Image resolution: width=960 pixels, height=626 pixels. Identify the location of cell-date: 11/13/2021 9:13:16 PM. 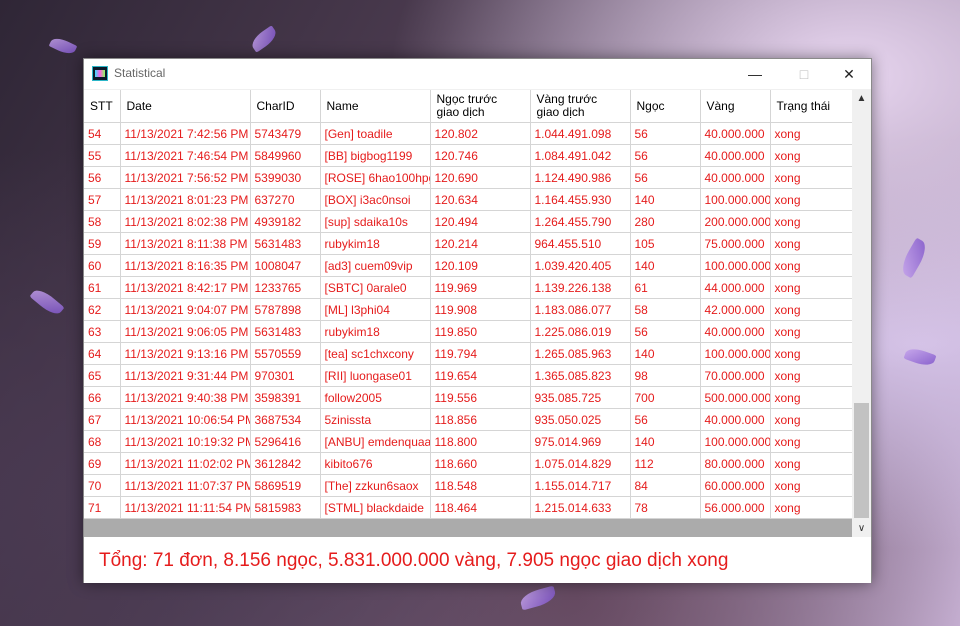
(185, 353).